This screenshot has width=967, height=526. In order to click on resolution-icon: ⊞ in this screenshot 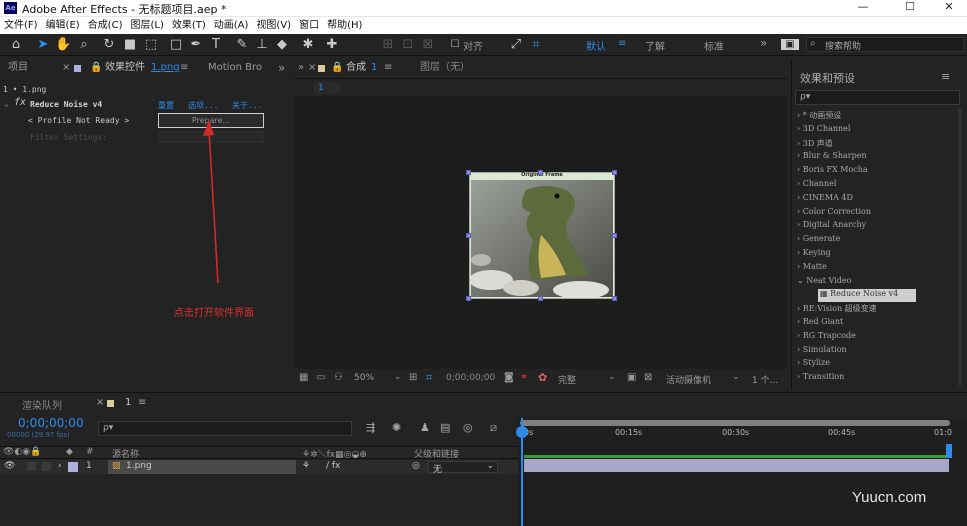, I will do `click(413, 377)`.